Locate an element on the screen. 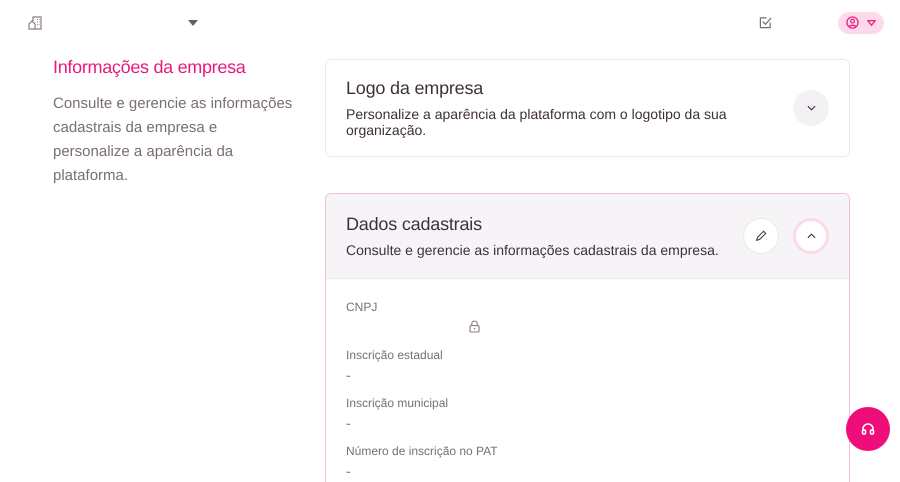 This screenshot has height=482, width=900. checkbox-icon is located at coordinates (765, 22).